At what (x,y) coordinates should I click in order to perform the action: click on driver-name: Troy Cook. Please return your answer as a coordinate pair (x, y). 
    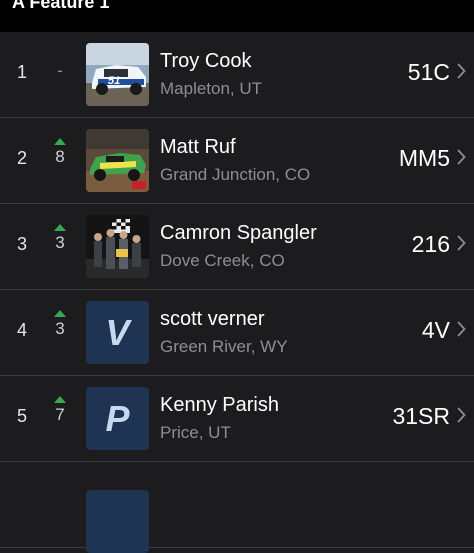
    Looking at the image, I should click on (206, 61).